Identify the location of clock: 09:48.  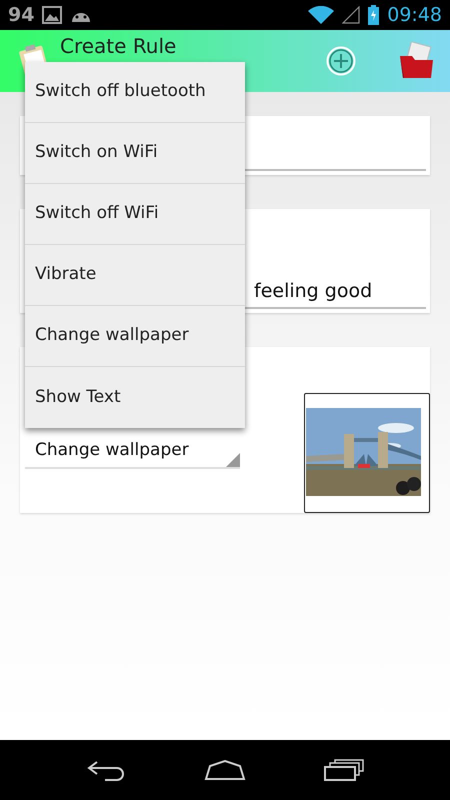
(414, 15).